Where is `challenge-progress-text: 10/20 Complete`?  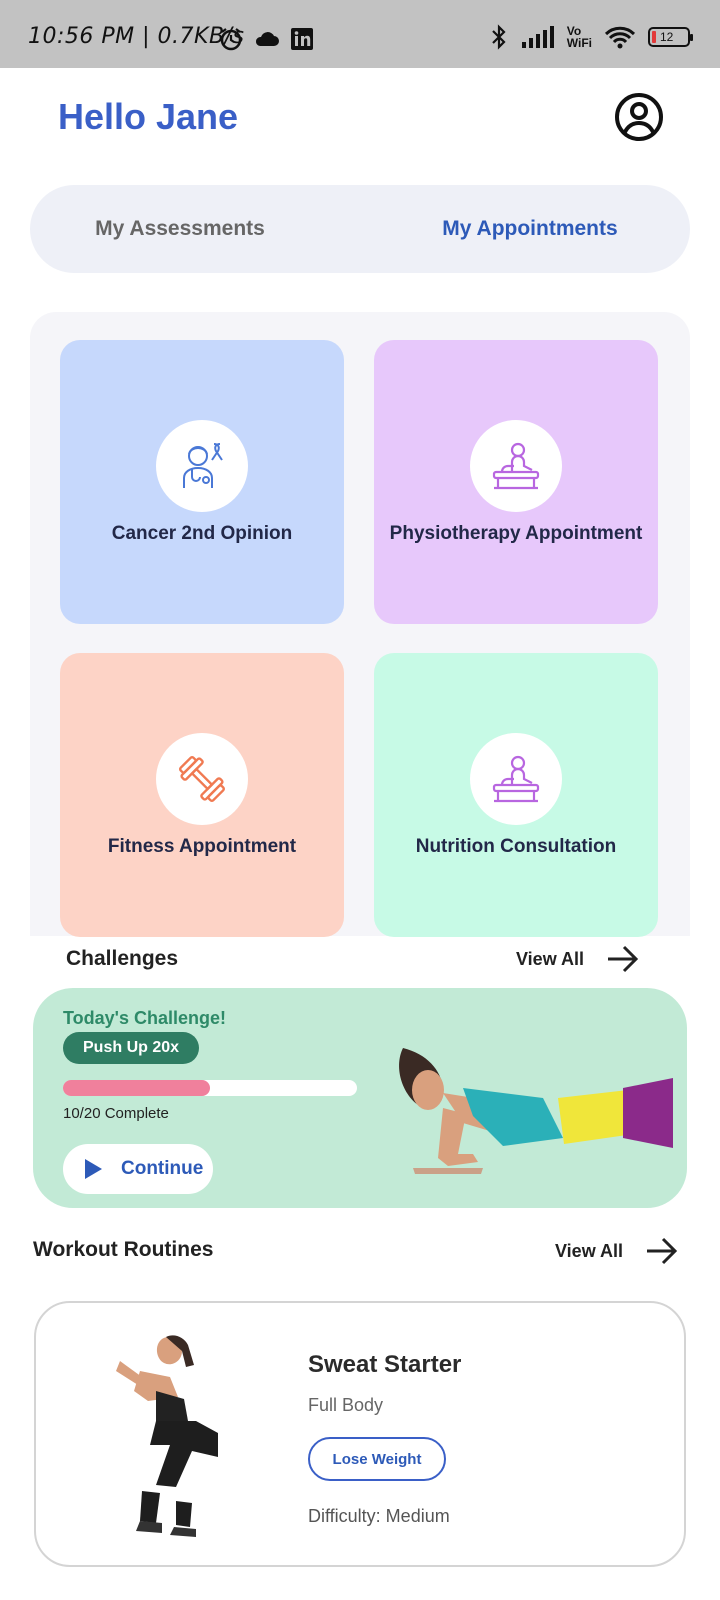
challenge-progress-text: 10/20 Complete is located at coordinates (116, 1113).